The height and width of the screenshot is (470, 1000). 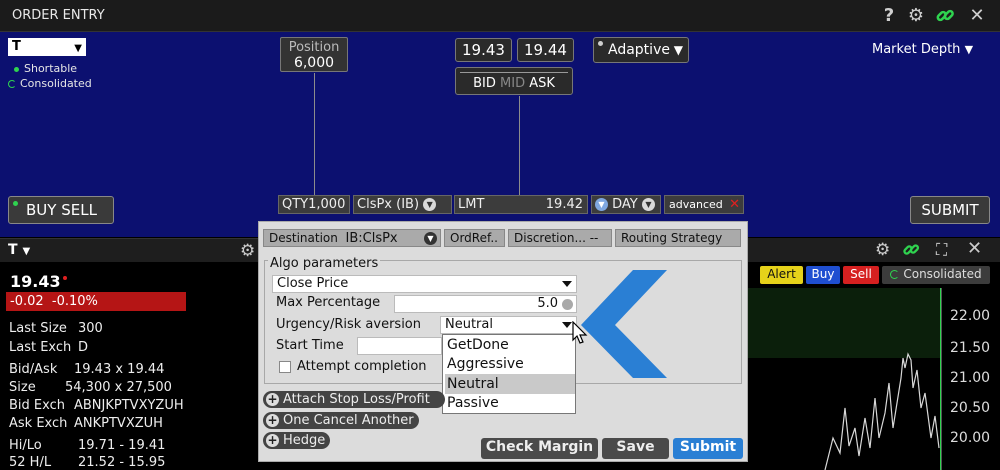 I want to click on axis-tick-label: 20.00, so click(x=970, y=438).